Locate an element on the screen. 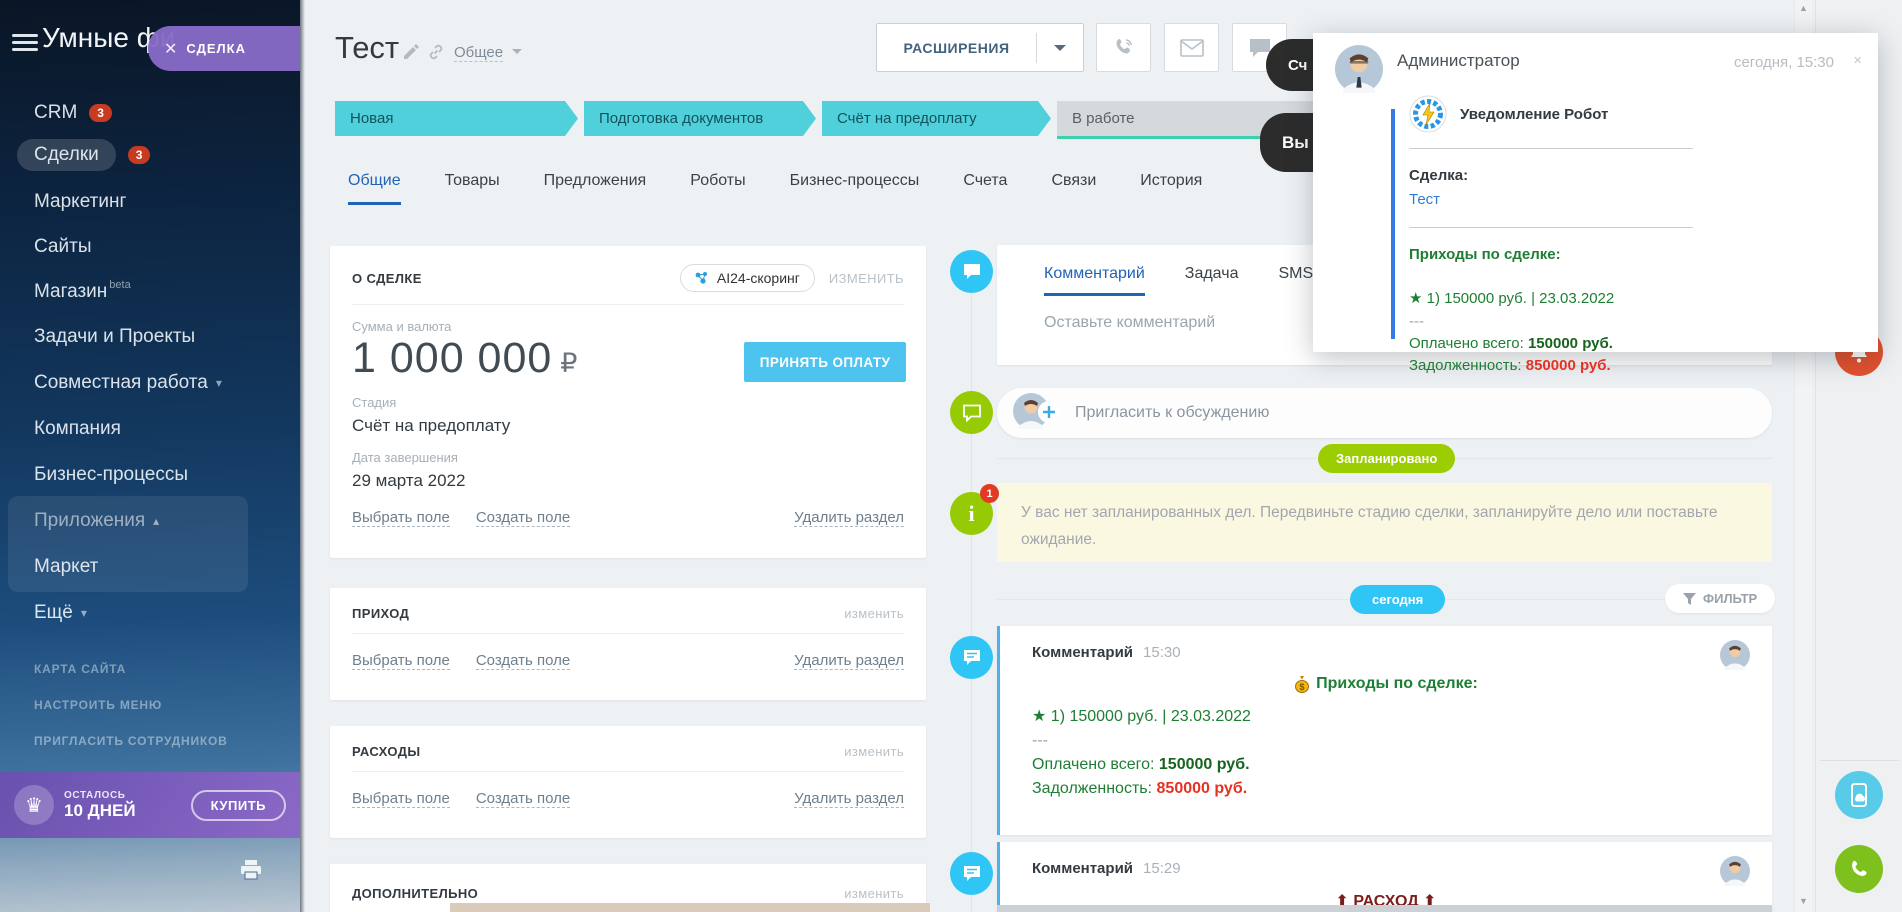  phone-button is located at coordinates (1123, 47).